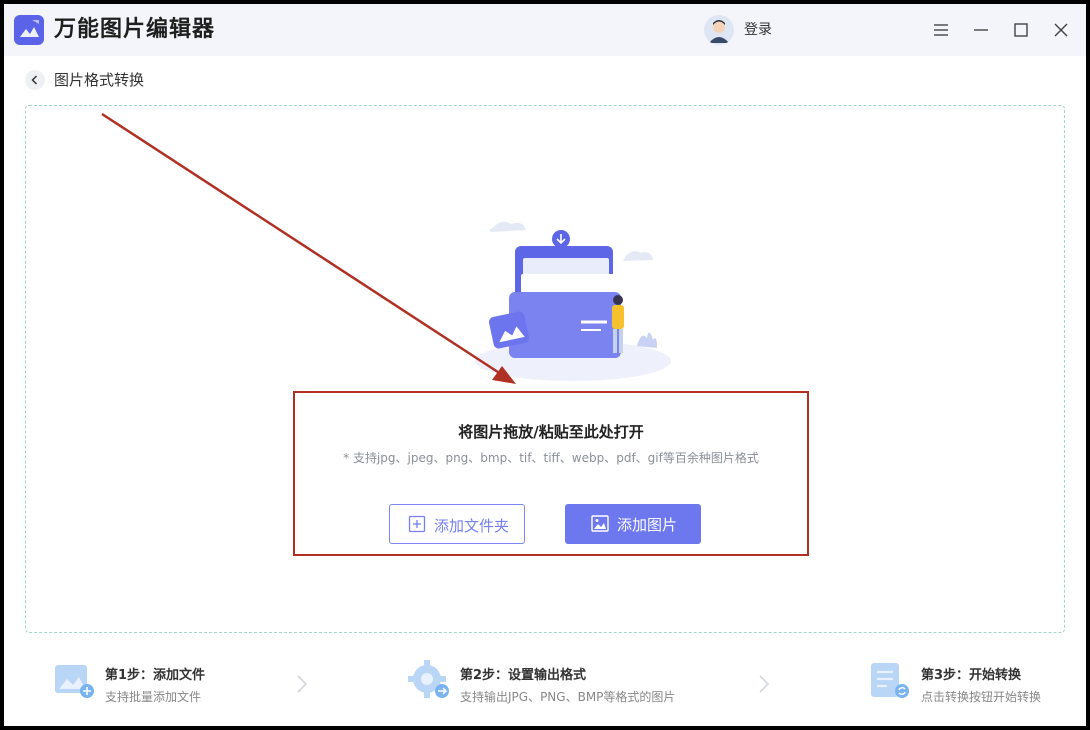  I want to click on app-logo-icon, so click(29, 30).